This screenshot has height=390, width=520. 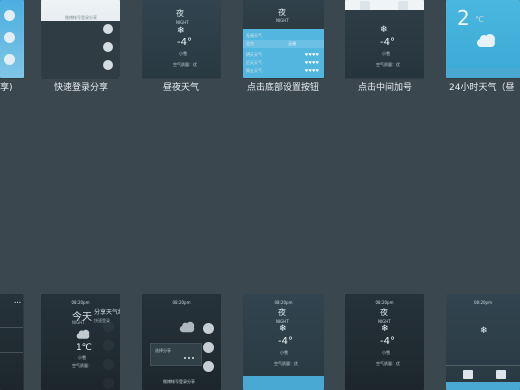 I want to click on night2-temperature: -4°, so click(x=387, y=341).